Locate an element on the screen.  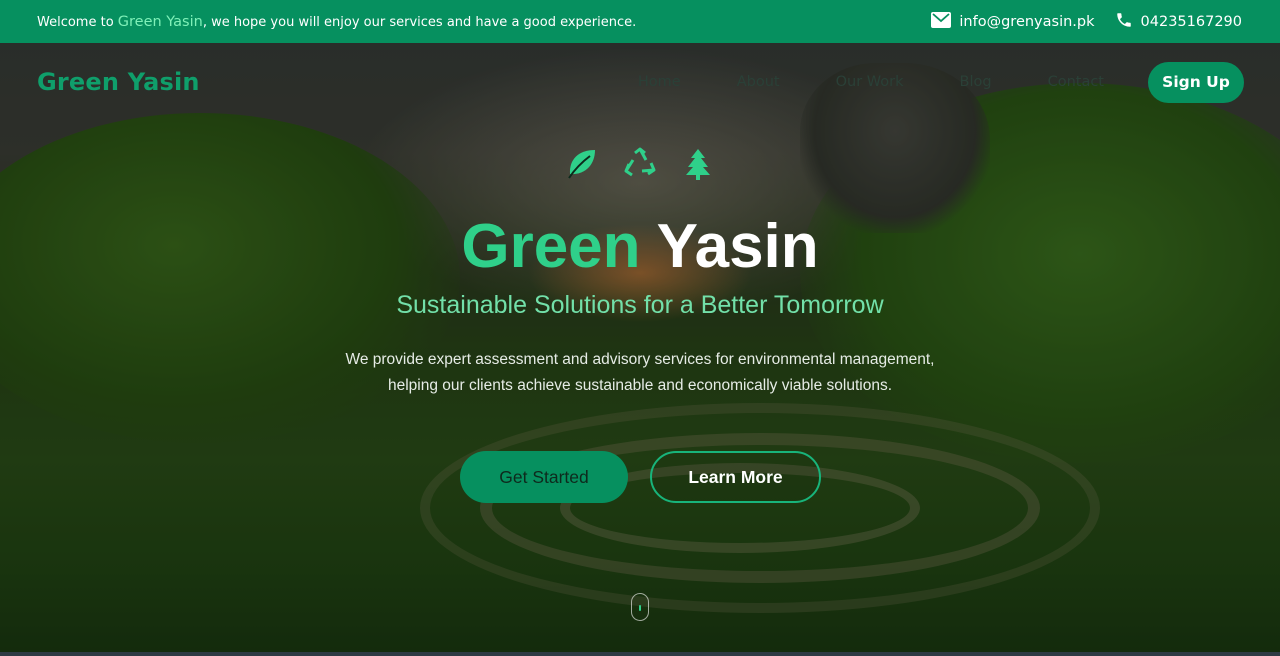
nav-link-about: About is located at coordinates (758, 82).